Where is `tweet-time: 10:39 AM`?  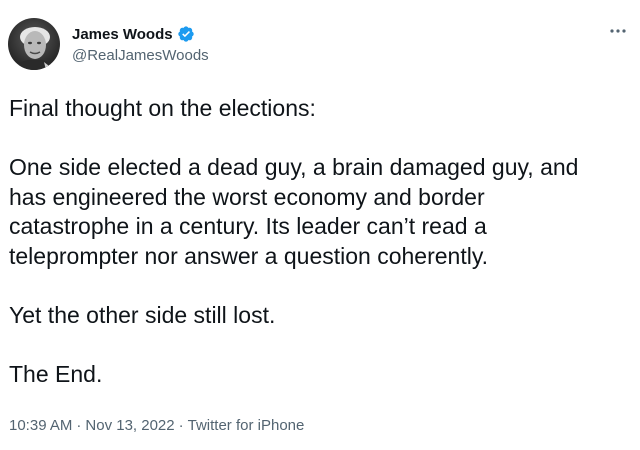 tweet-time: 10:39 AM is located at coordinates (40, 425).